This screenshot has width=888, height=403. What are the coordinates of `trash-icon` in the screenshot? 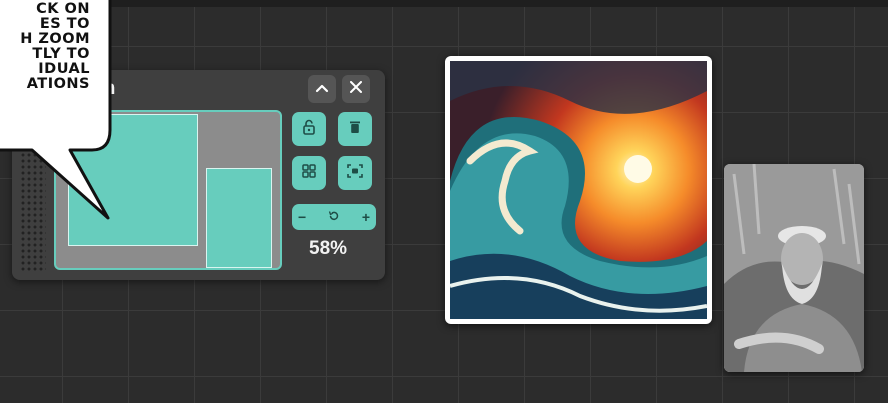 It's located at (355, 129).